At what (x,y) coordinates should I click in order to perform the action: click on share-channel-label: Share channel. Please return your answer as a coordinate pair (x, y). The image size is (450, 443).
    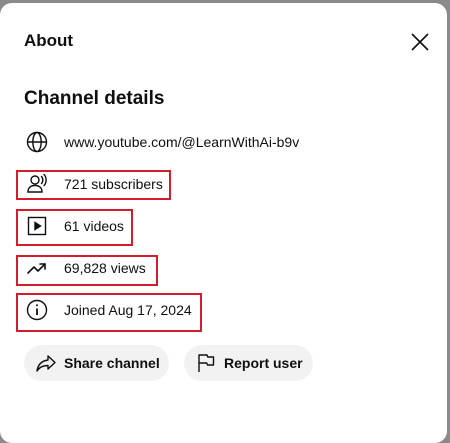
    Looking at the image, I should click on (112, 363).